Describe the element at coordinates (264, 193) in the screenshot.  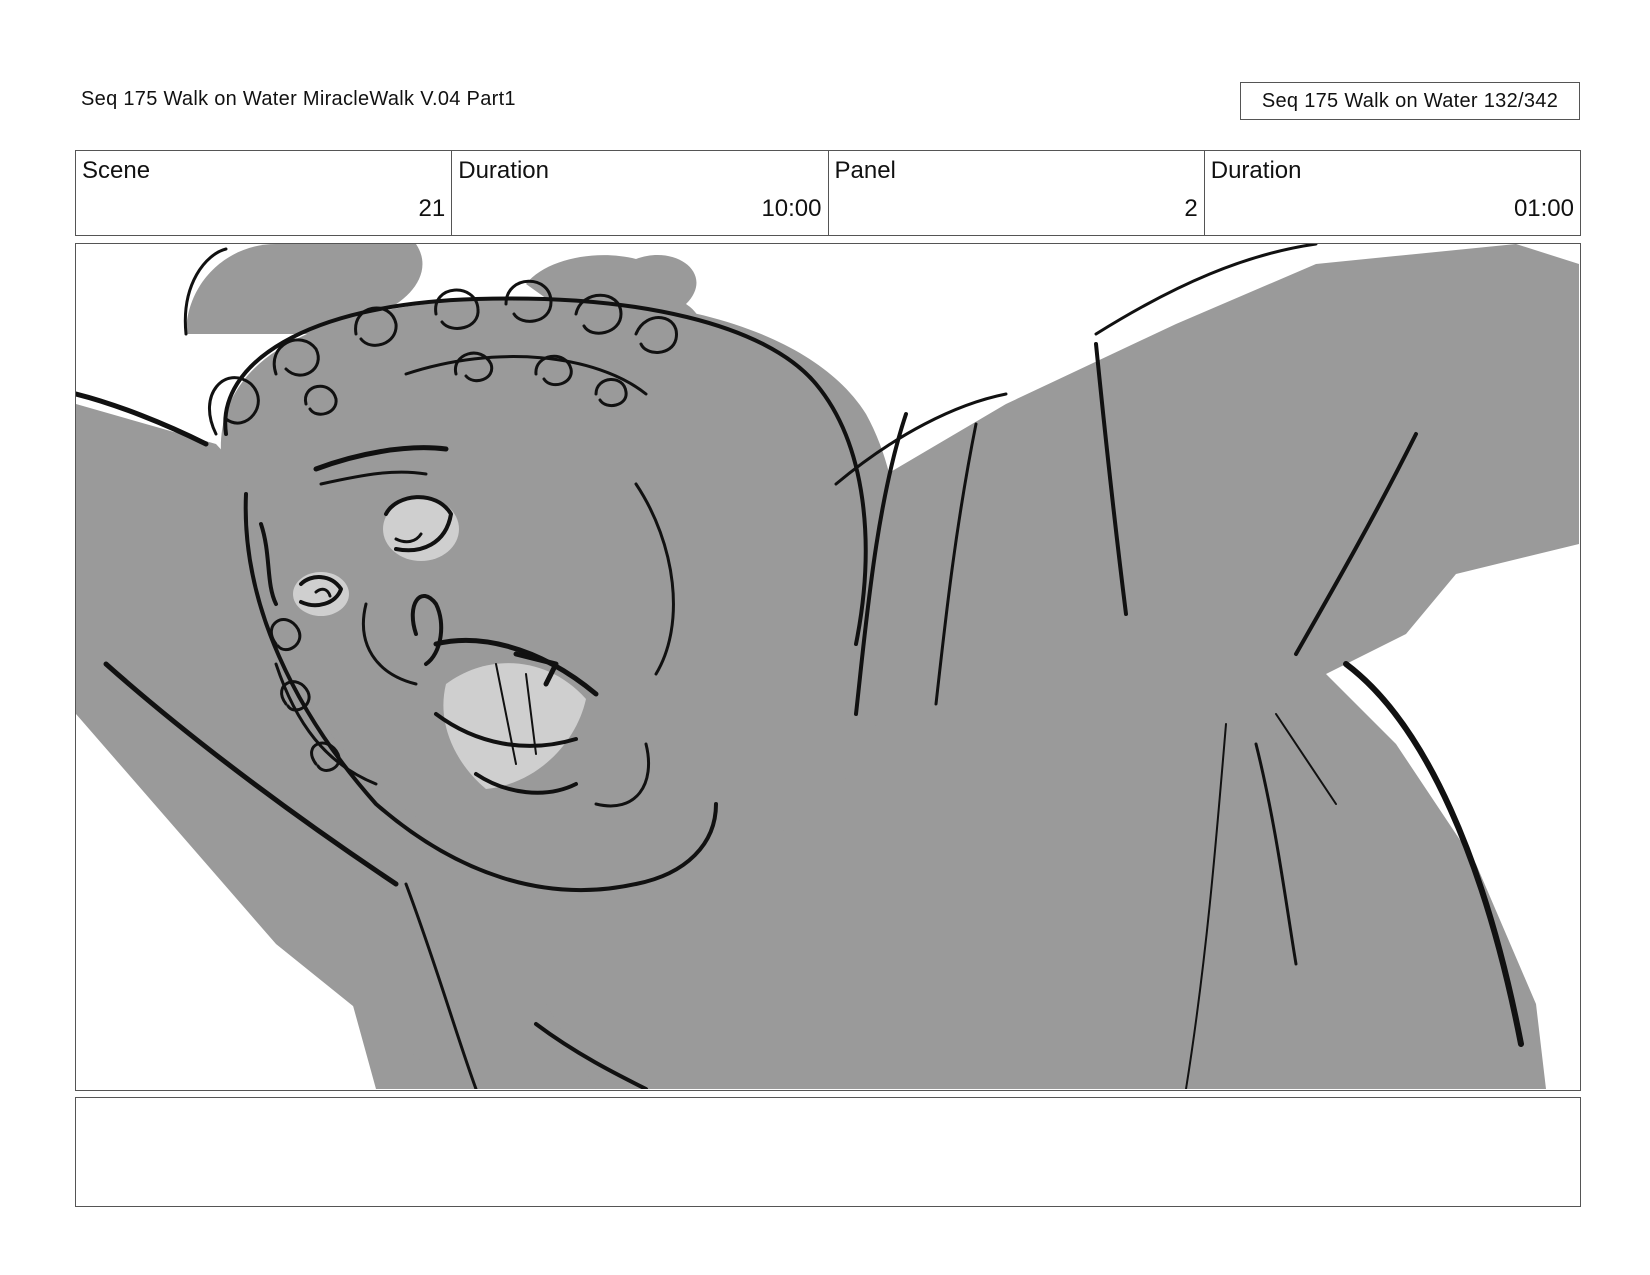
I see `scene-cell: Scene 21` at that location.